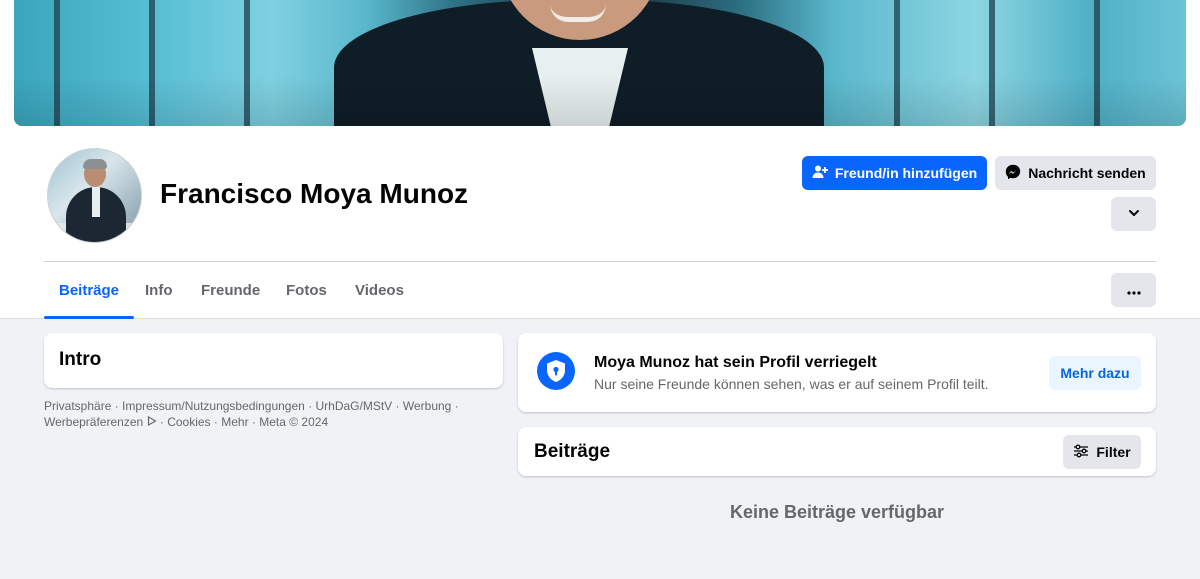  Describe the element at coordinates (427, 406) in the screenshot. I see `footer-link-ads: Werbung` at that location.